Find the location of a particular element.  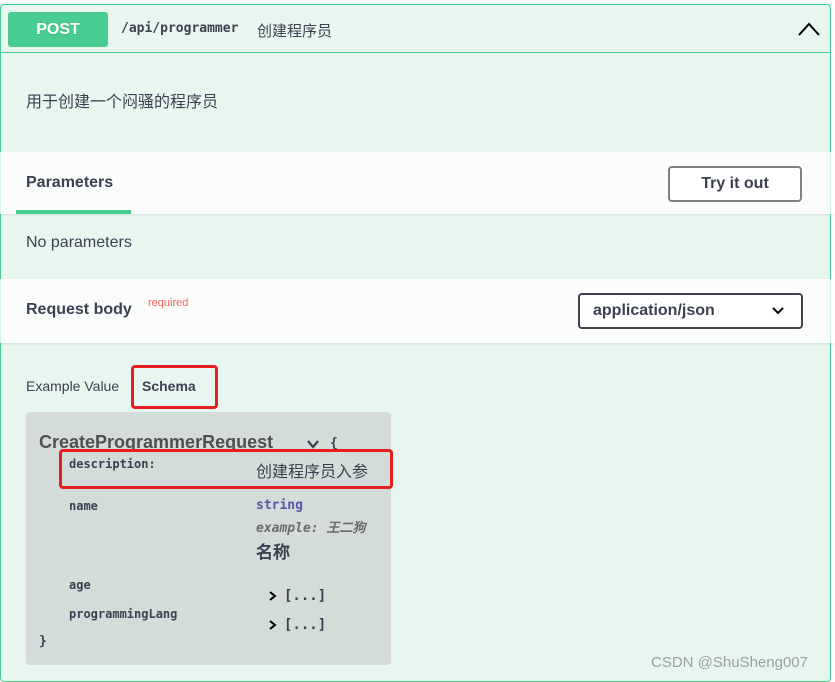

prop-name-description: 名称 is located at coordinates (273, 552).